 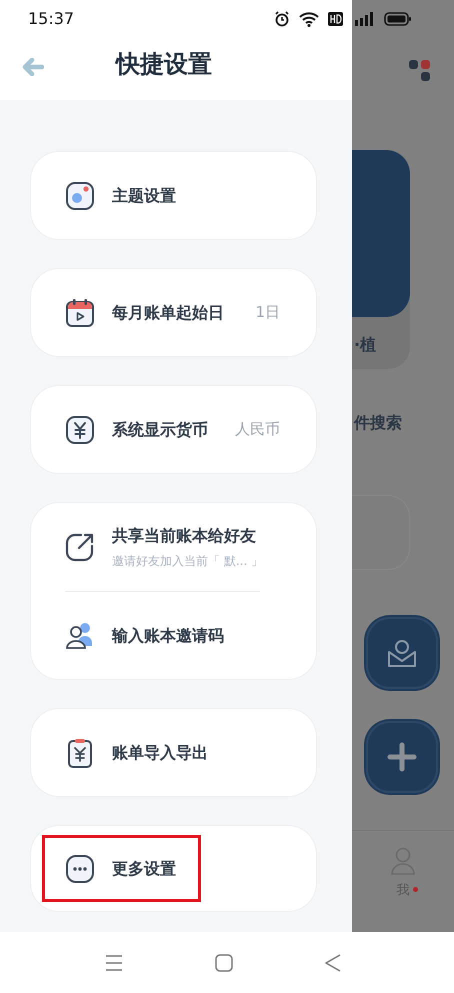 What do you see at coordinates (80, 869) in the screenshot?
I see `more-icon` at bounding box center [80, 869].